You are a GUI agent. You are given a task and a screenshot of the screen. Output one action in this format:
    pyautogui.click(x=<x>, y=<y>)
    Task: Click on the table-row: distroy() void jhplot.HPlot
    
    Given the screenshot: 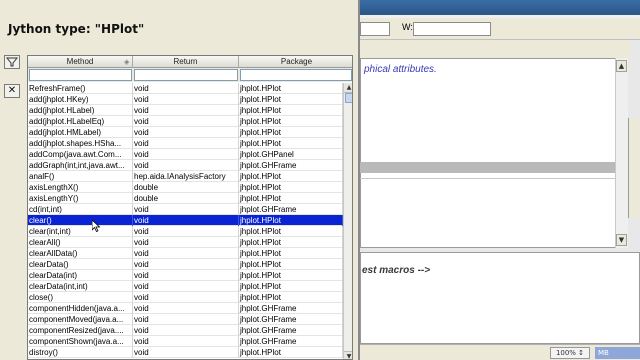 What is the action you would take?
    pyautogui.click(x=185, y=352)
    